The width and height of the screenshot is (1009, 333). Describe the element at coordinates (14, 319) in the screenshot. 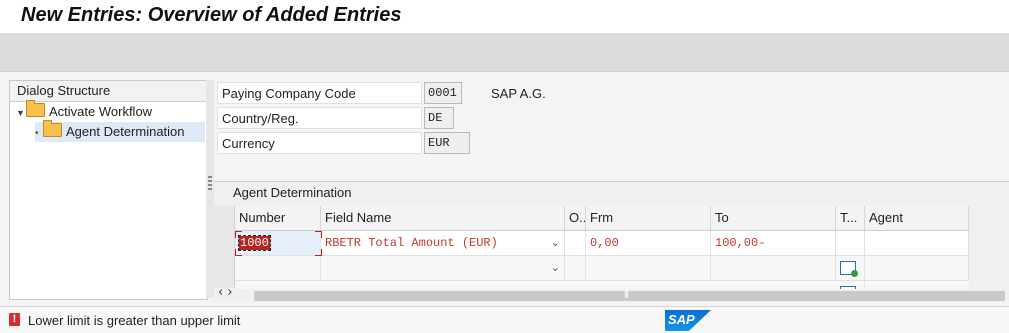

I see `error-icon: !` at that location.